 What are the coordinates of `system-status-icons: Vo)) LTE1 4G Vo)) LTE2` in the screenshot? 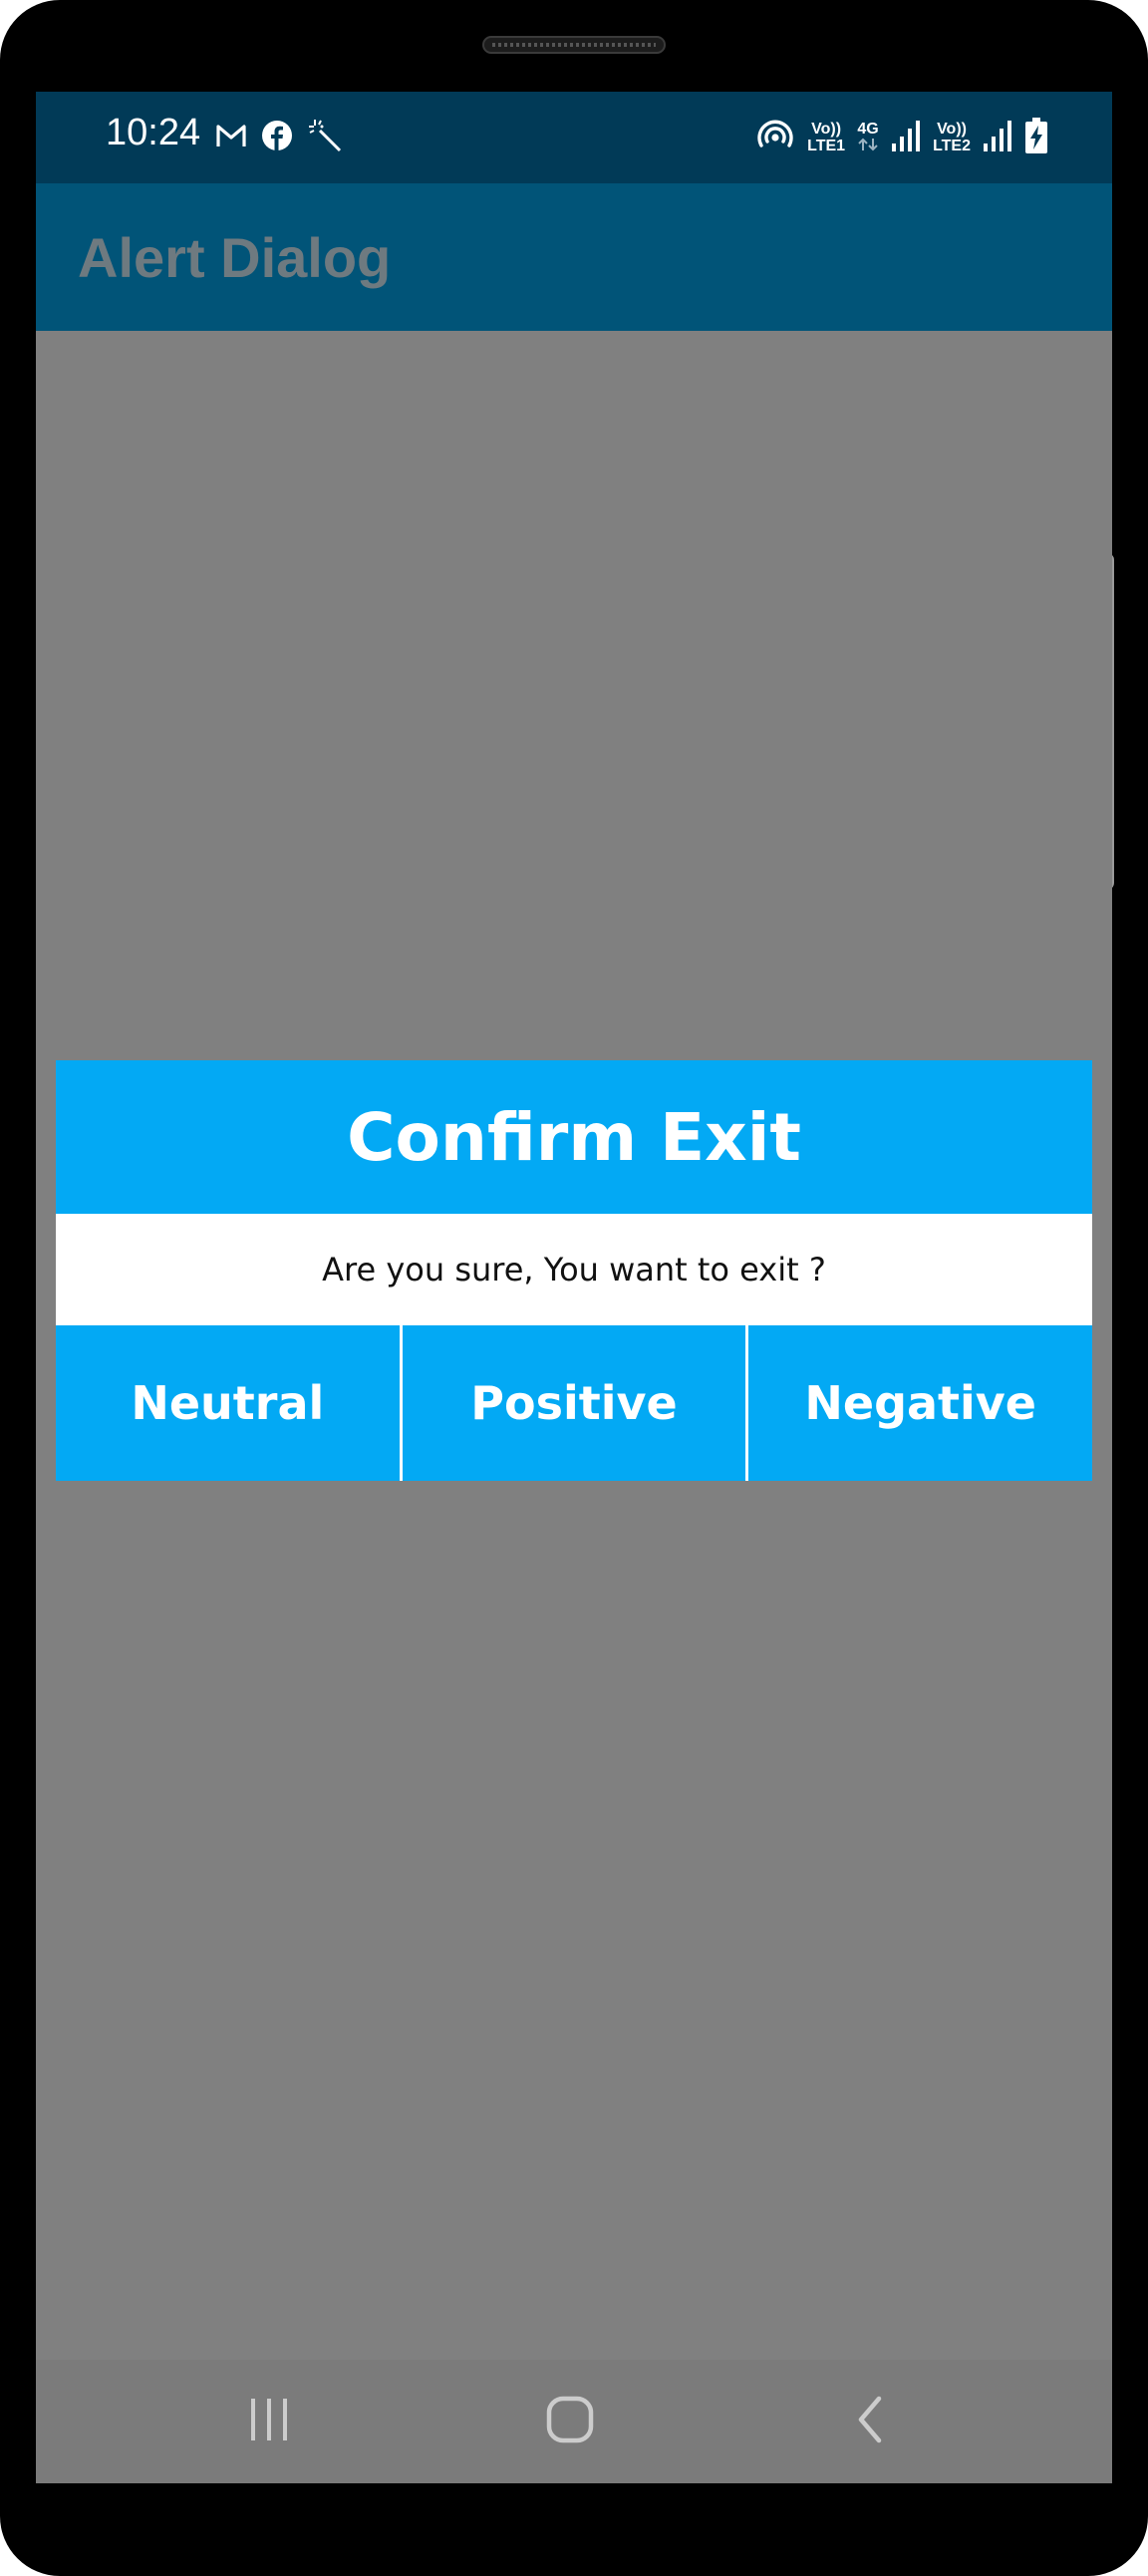 It's located at (901, 137).